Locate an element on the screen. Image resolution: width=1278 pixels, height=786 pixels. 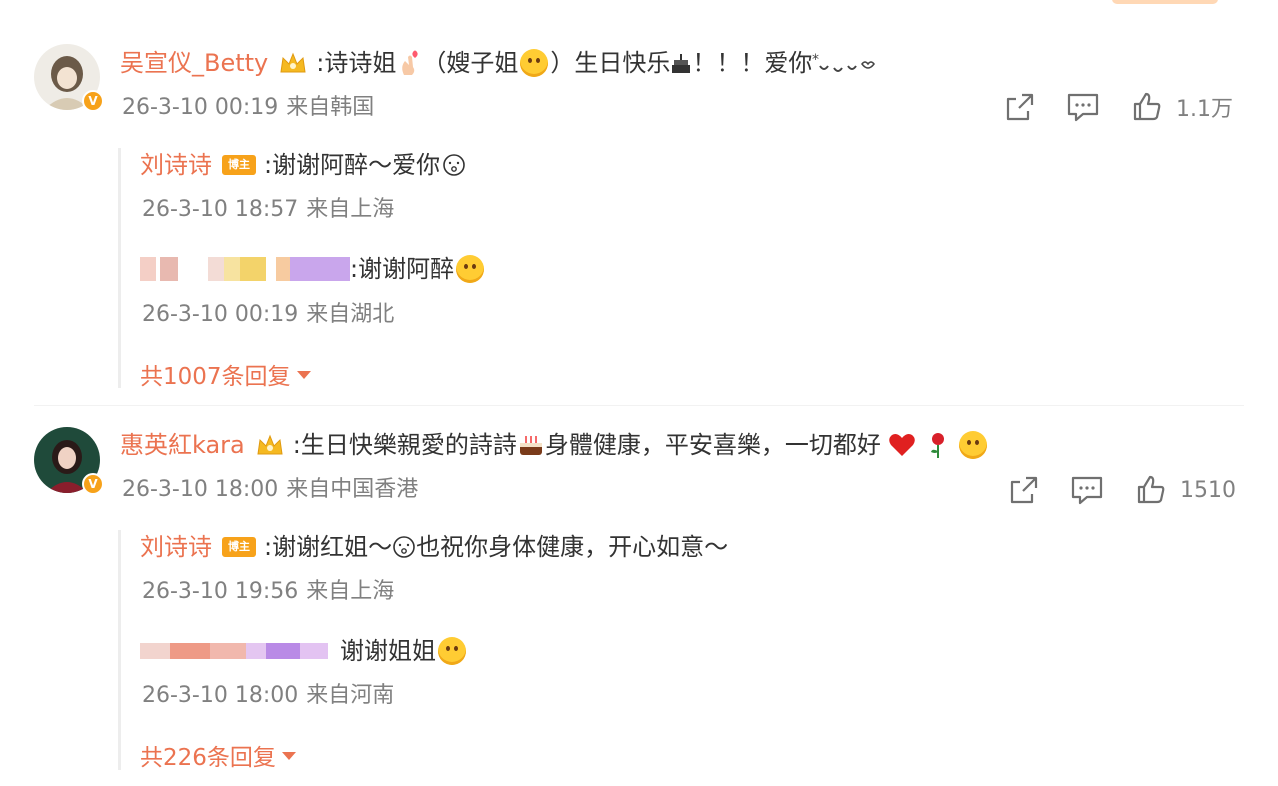
more-replies-label: 共226条回复 is located at coordinates (208, 758).